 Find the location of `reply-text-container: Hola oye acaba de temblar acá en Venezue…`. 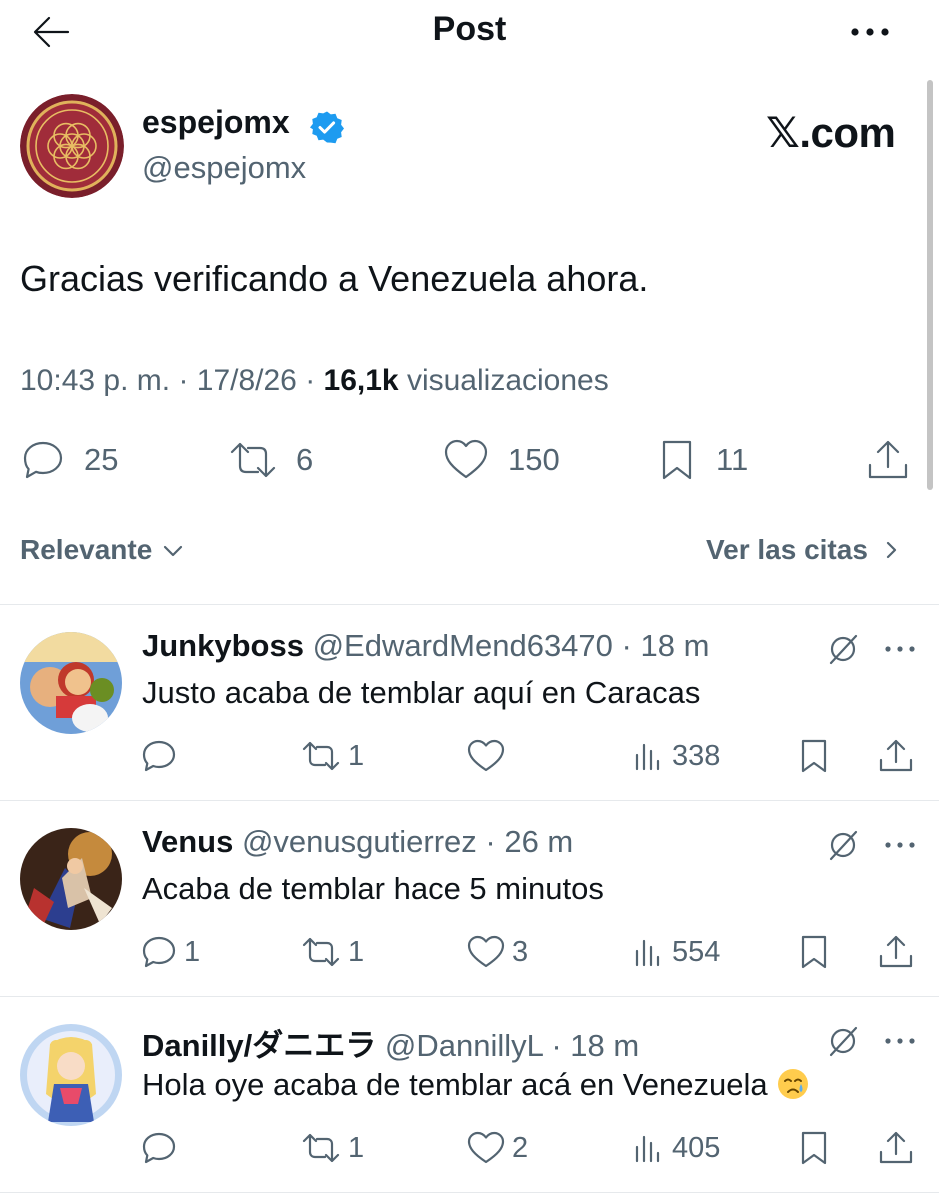

reply-text-container: Hola oye acaba de temblar acá en Venezue… is located at coordinates (476, 1085).